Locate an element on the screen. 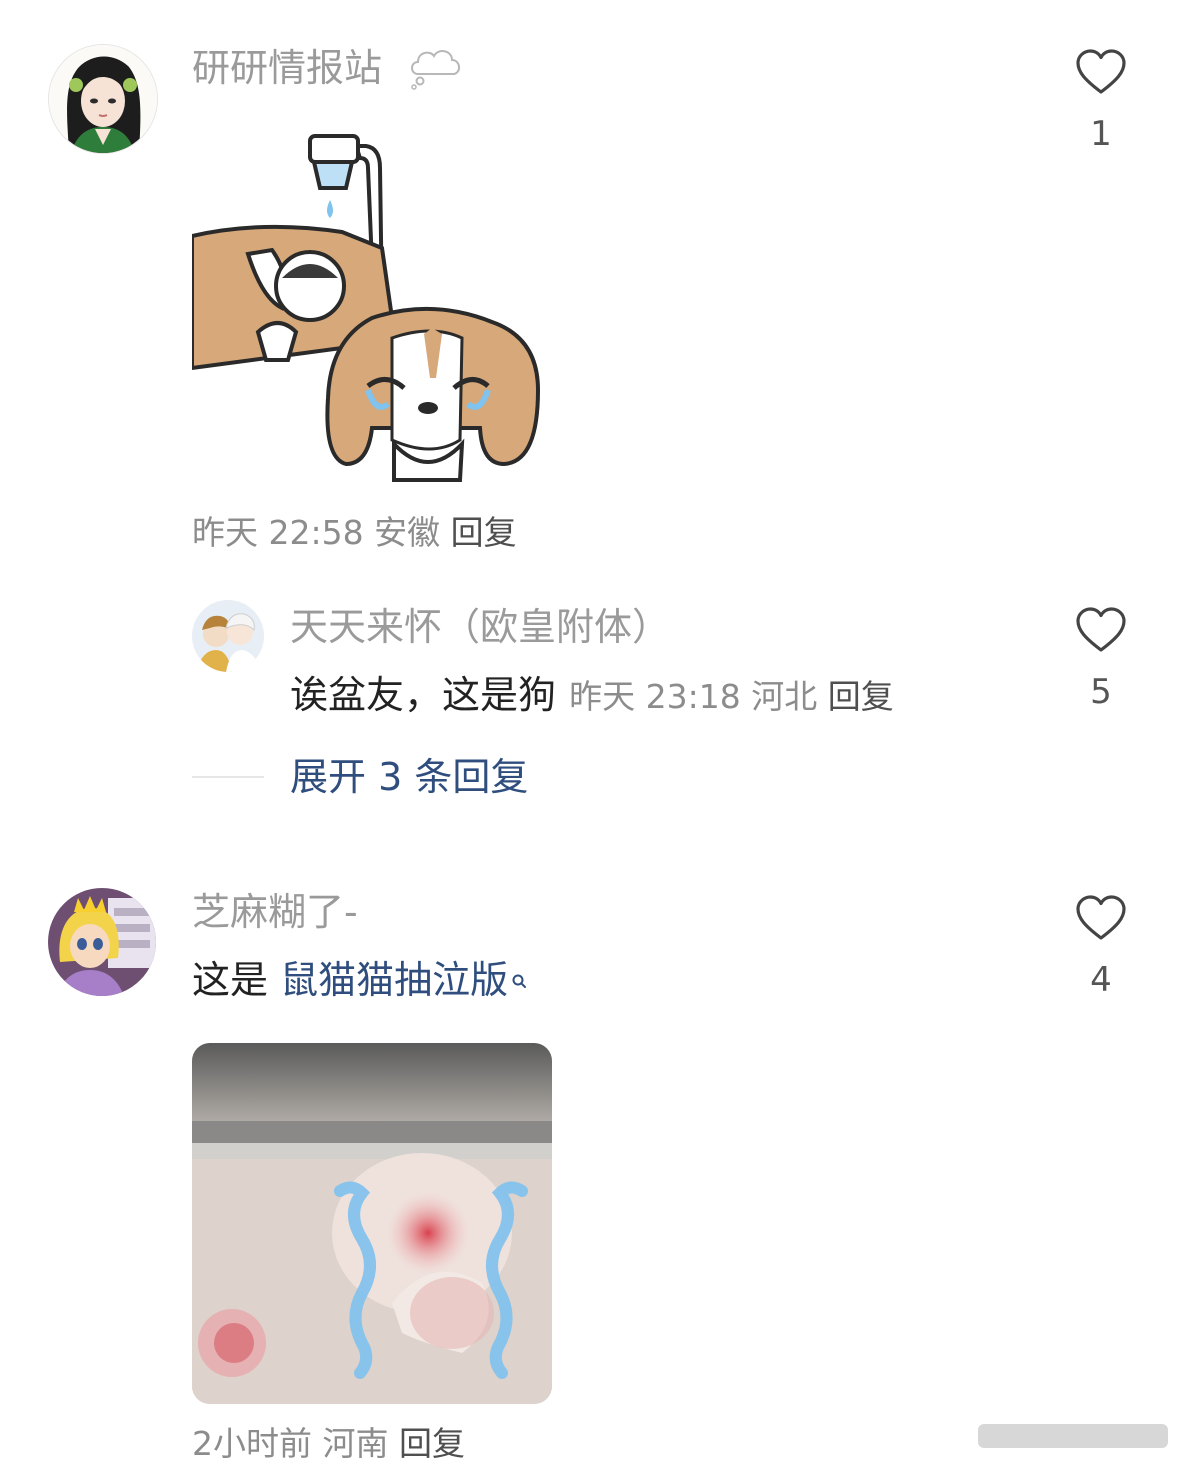 The height and width of the screenshot is (1464, 1179). username-text: 天天来怀（欧皇附体） is located at coordinates (480, 627).